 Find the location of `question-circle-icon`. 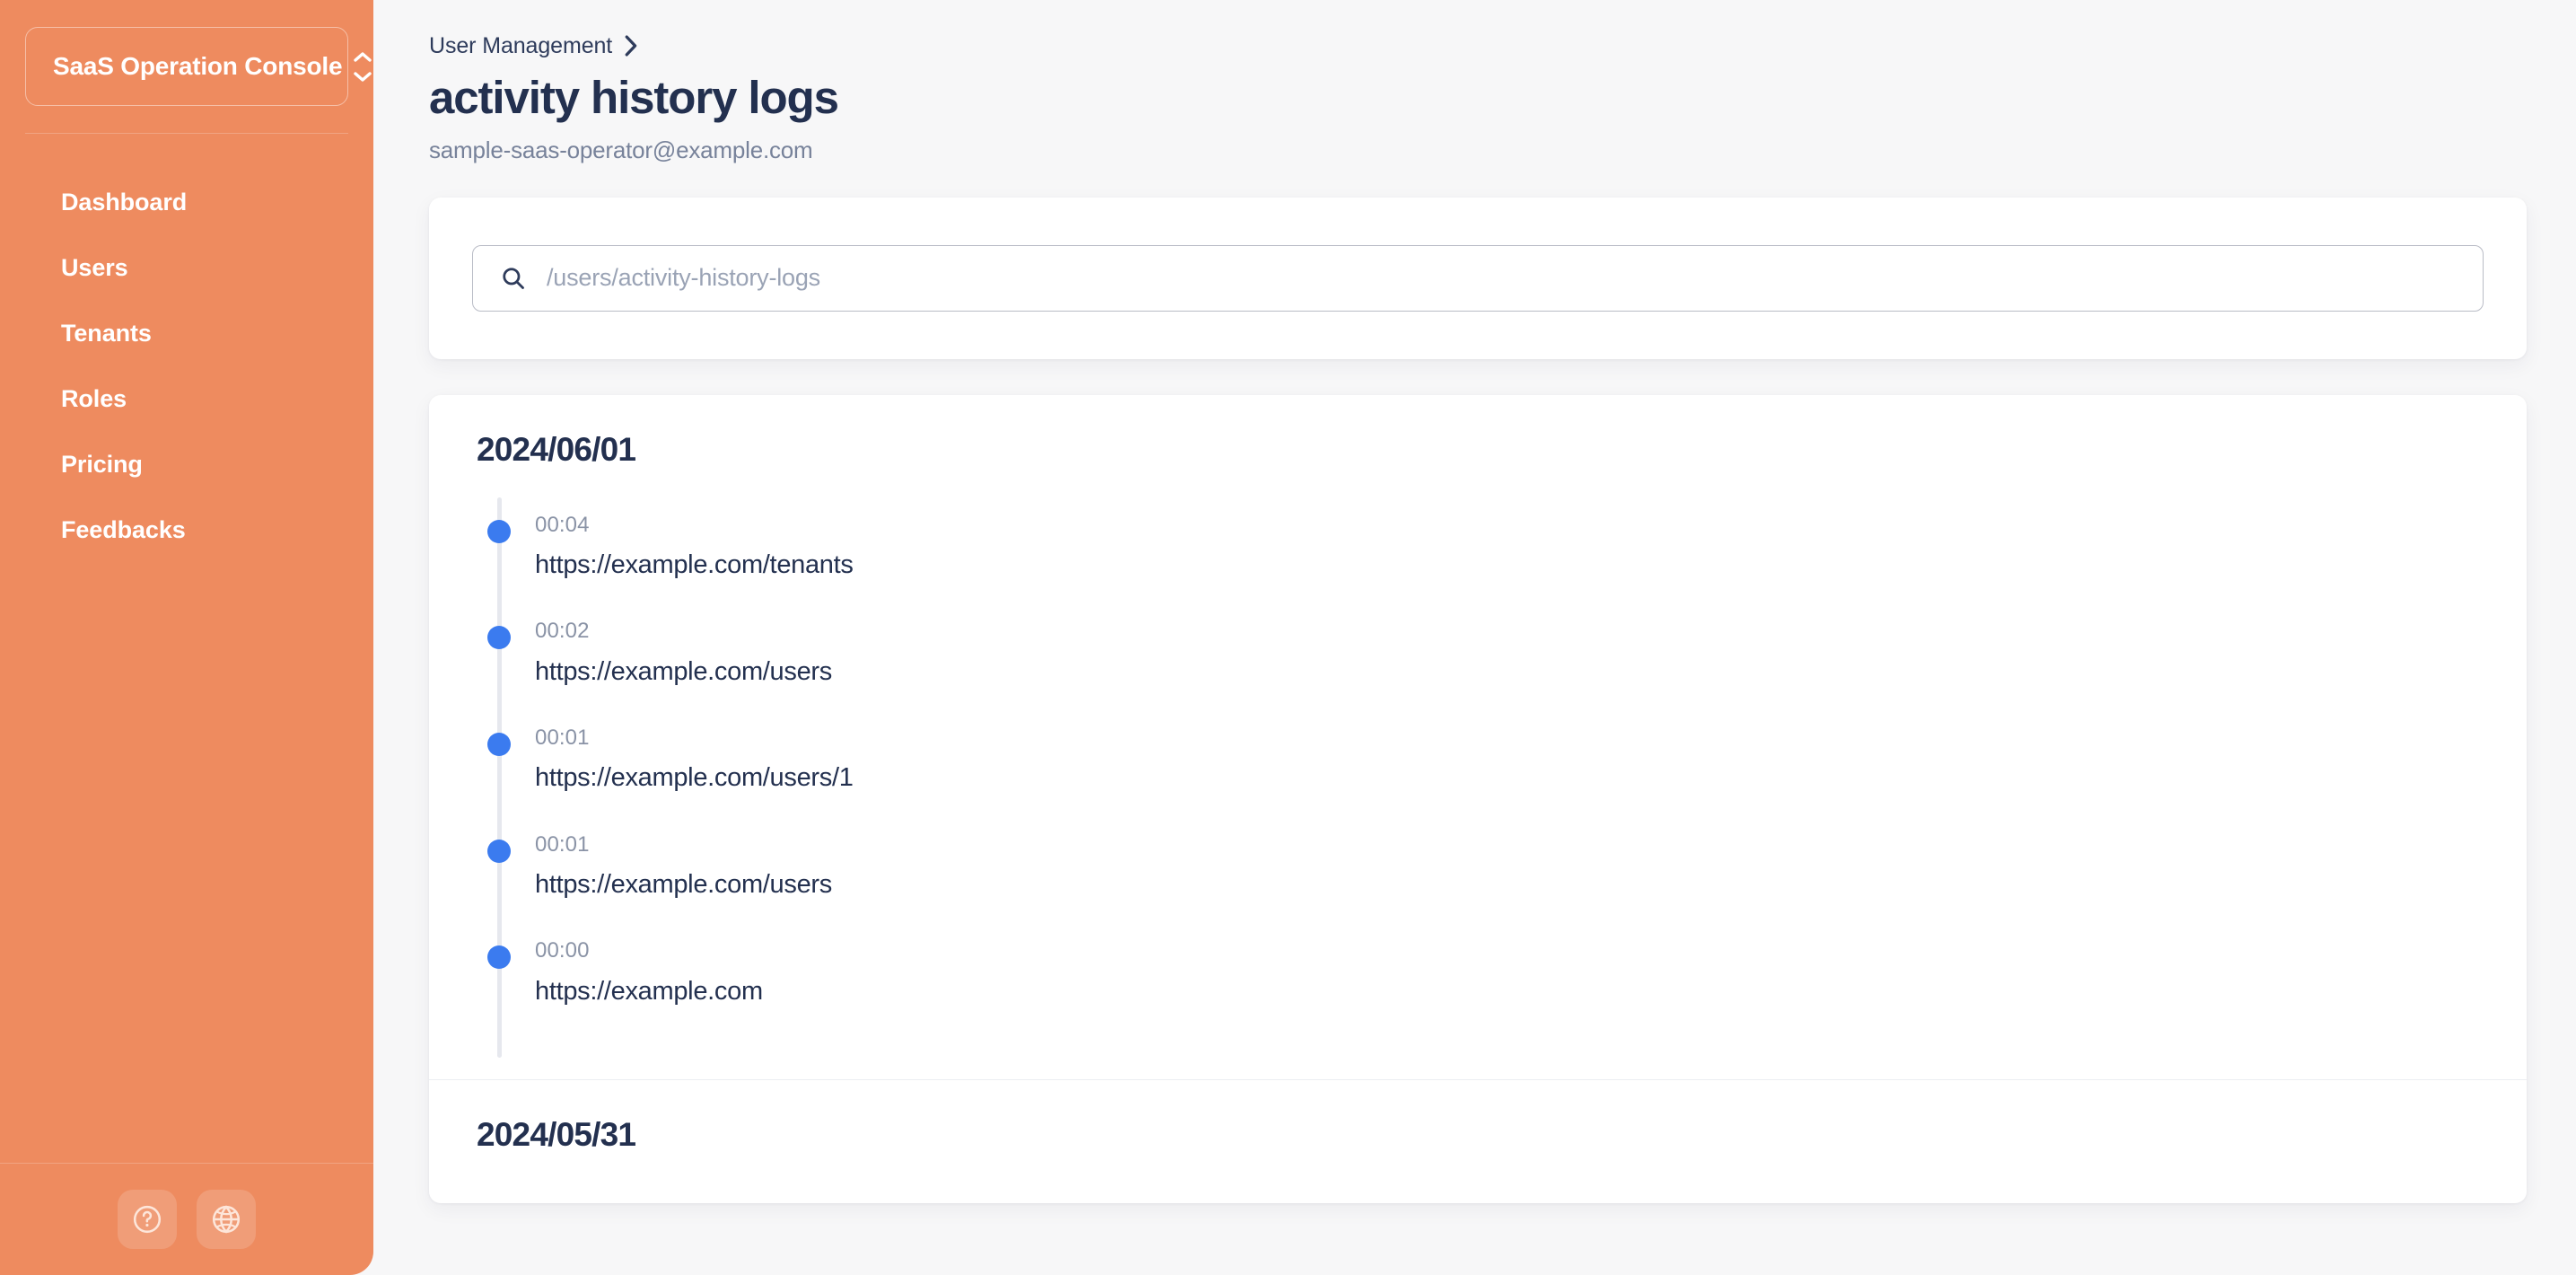

question-circle-icon is located at coordinates (147, 1219).